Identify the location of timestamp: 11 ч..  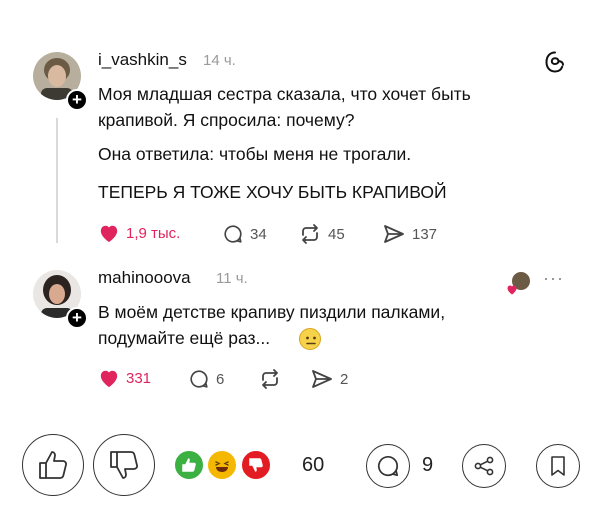
(232, 278).